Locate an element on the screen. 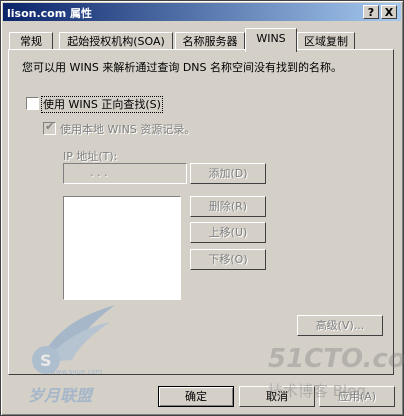 This screenshot has width=404, height=416. title-bar: lison.com 属性 ? X is located at coordinates (202, 12).